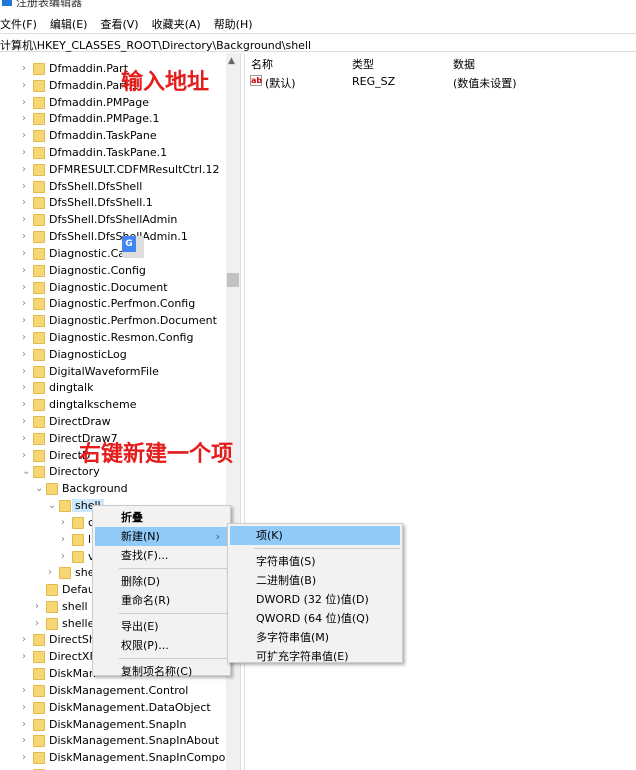 The image size is (636, 770). I want to click on menu-bar: 文件(F) 编辑(E) 查看(V) 收藏夹(A) 帮助(H), so click(133, 23).